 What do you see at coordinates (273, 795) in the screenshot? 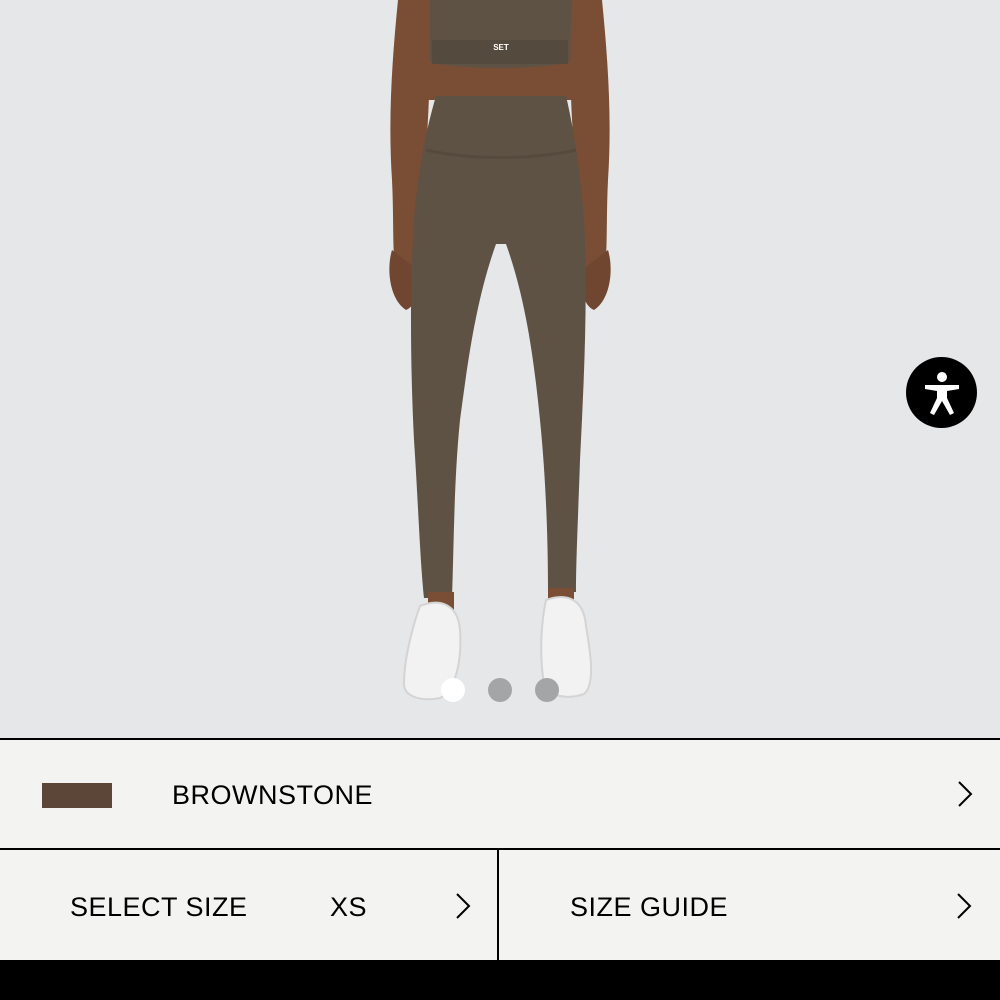
I see `color-name: BROWNSTONE` at bounding box center [273, 795].